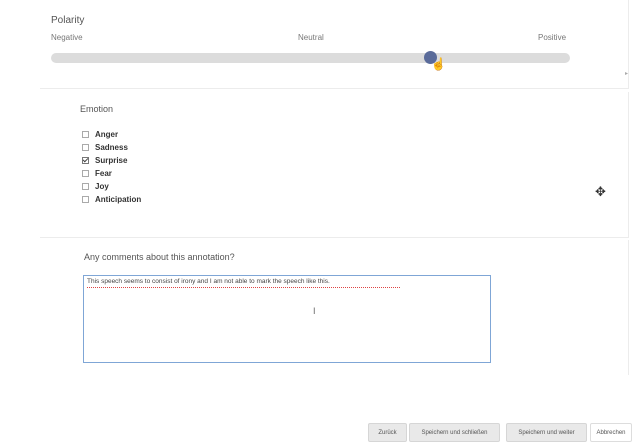 This screenshot has height=443, width=632. I want to click on polarity-slider, so click(310, 57).